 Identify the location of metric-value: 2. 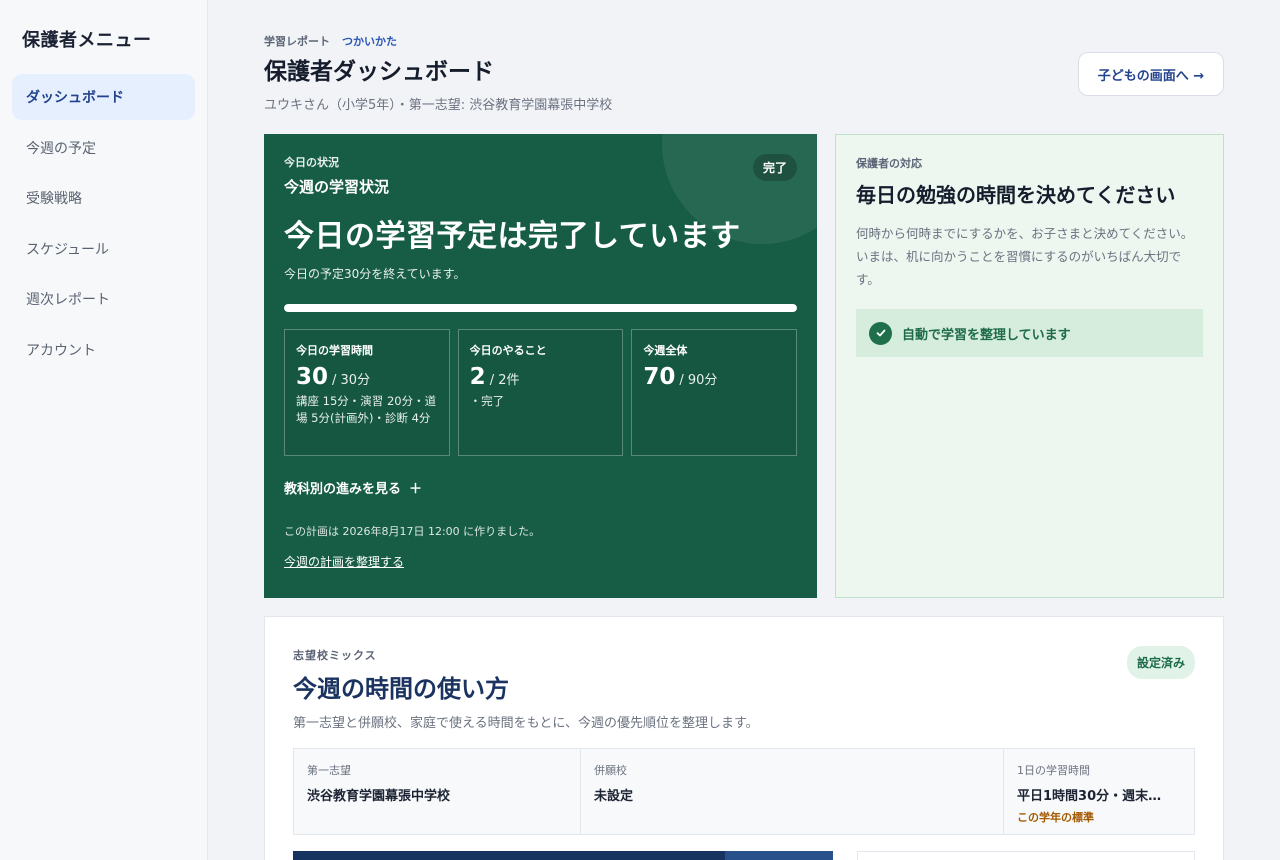
(477, 377).